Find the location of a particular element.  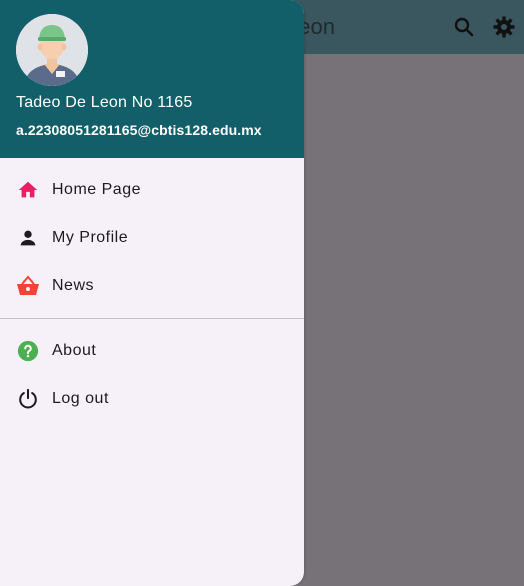

user-email: a.22308051281165@cbtis128.edu.mx is located at coordinates (139, 130).